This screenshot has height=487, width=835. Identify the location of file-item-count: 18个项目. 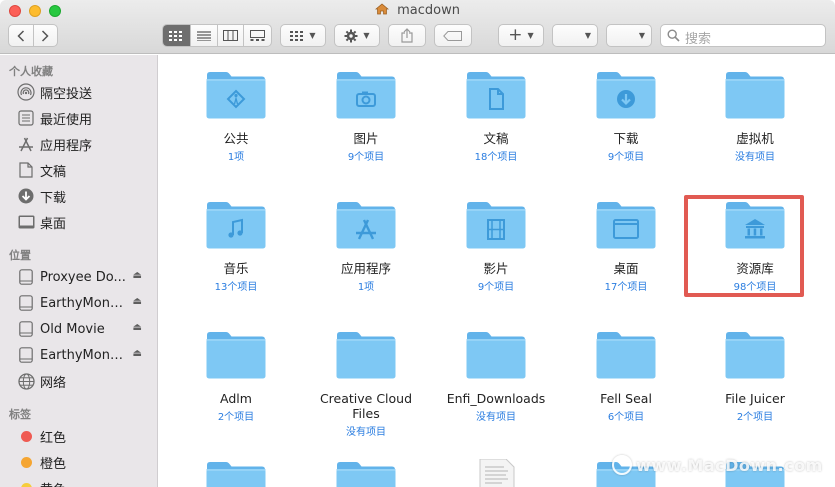
(496, 157).